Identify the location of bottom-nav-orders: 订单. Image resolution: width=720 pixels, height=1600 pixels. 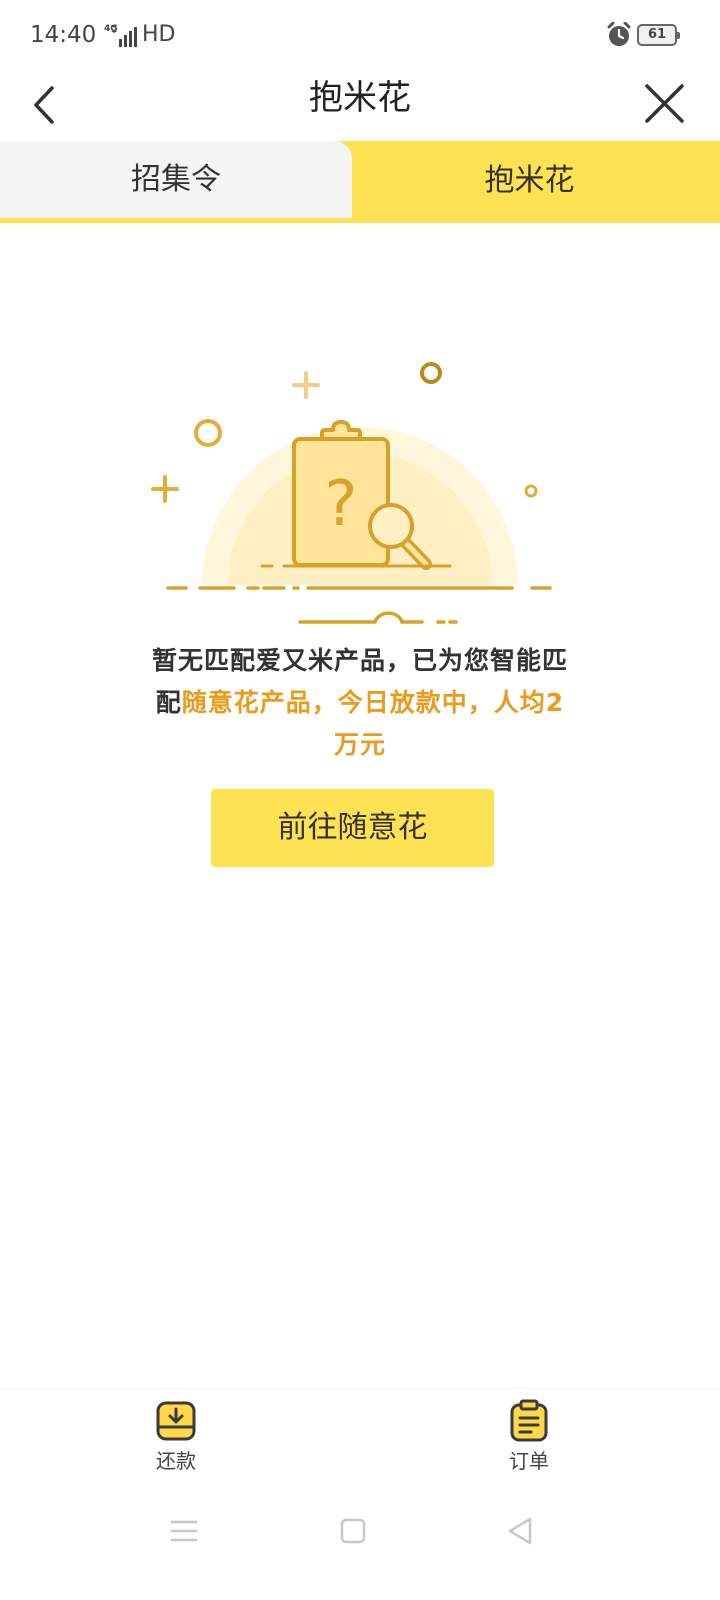
(529, 1436).